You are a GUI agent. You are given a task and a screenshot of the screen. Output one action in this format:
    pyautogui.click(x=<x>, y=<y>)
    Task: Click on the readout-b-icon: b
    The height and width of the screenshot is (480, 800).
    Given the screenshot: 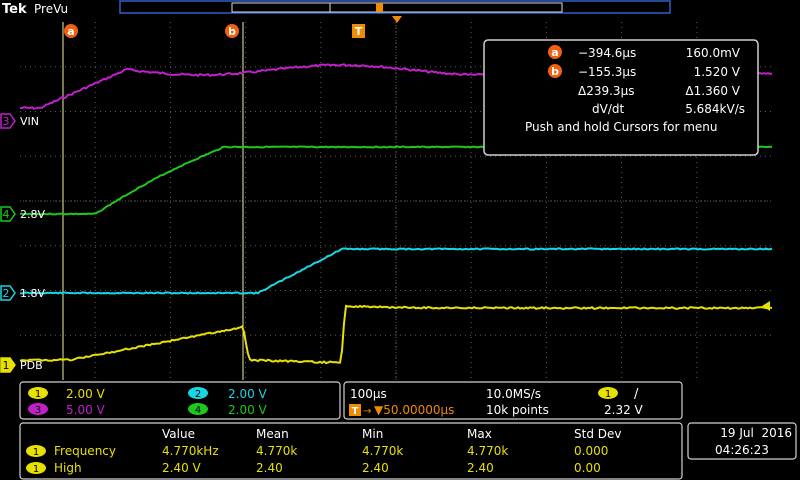 What is the action you would take?
    pyautogui.click(x=555, y=71)
    